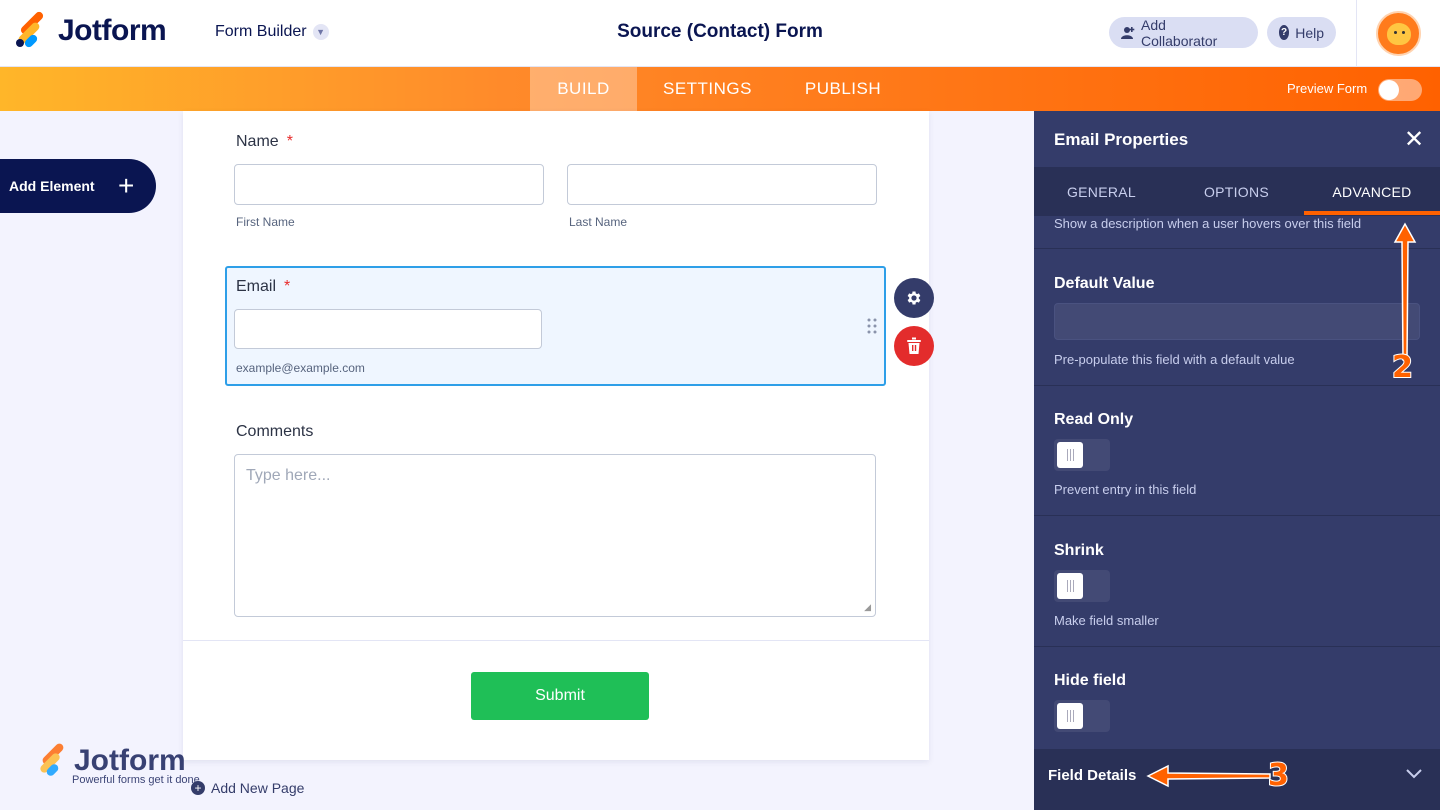 This screenshot has width=1440, height=810. I want to click on add-element-button: Add Element +, so click(78, 186).